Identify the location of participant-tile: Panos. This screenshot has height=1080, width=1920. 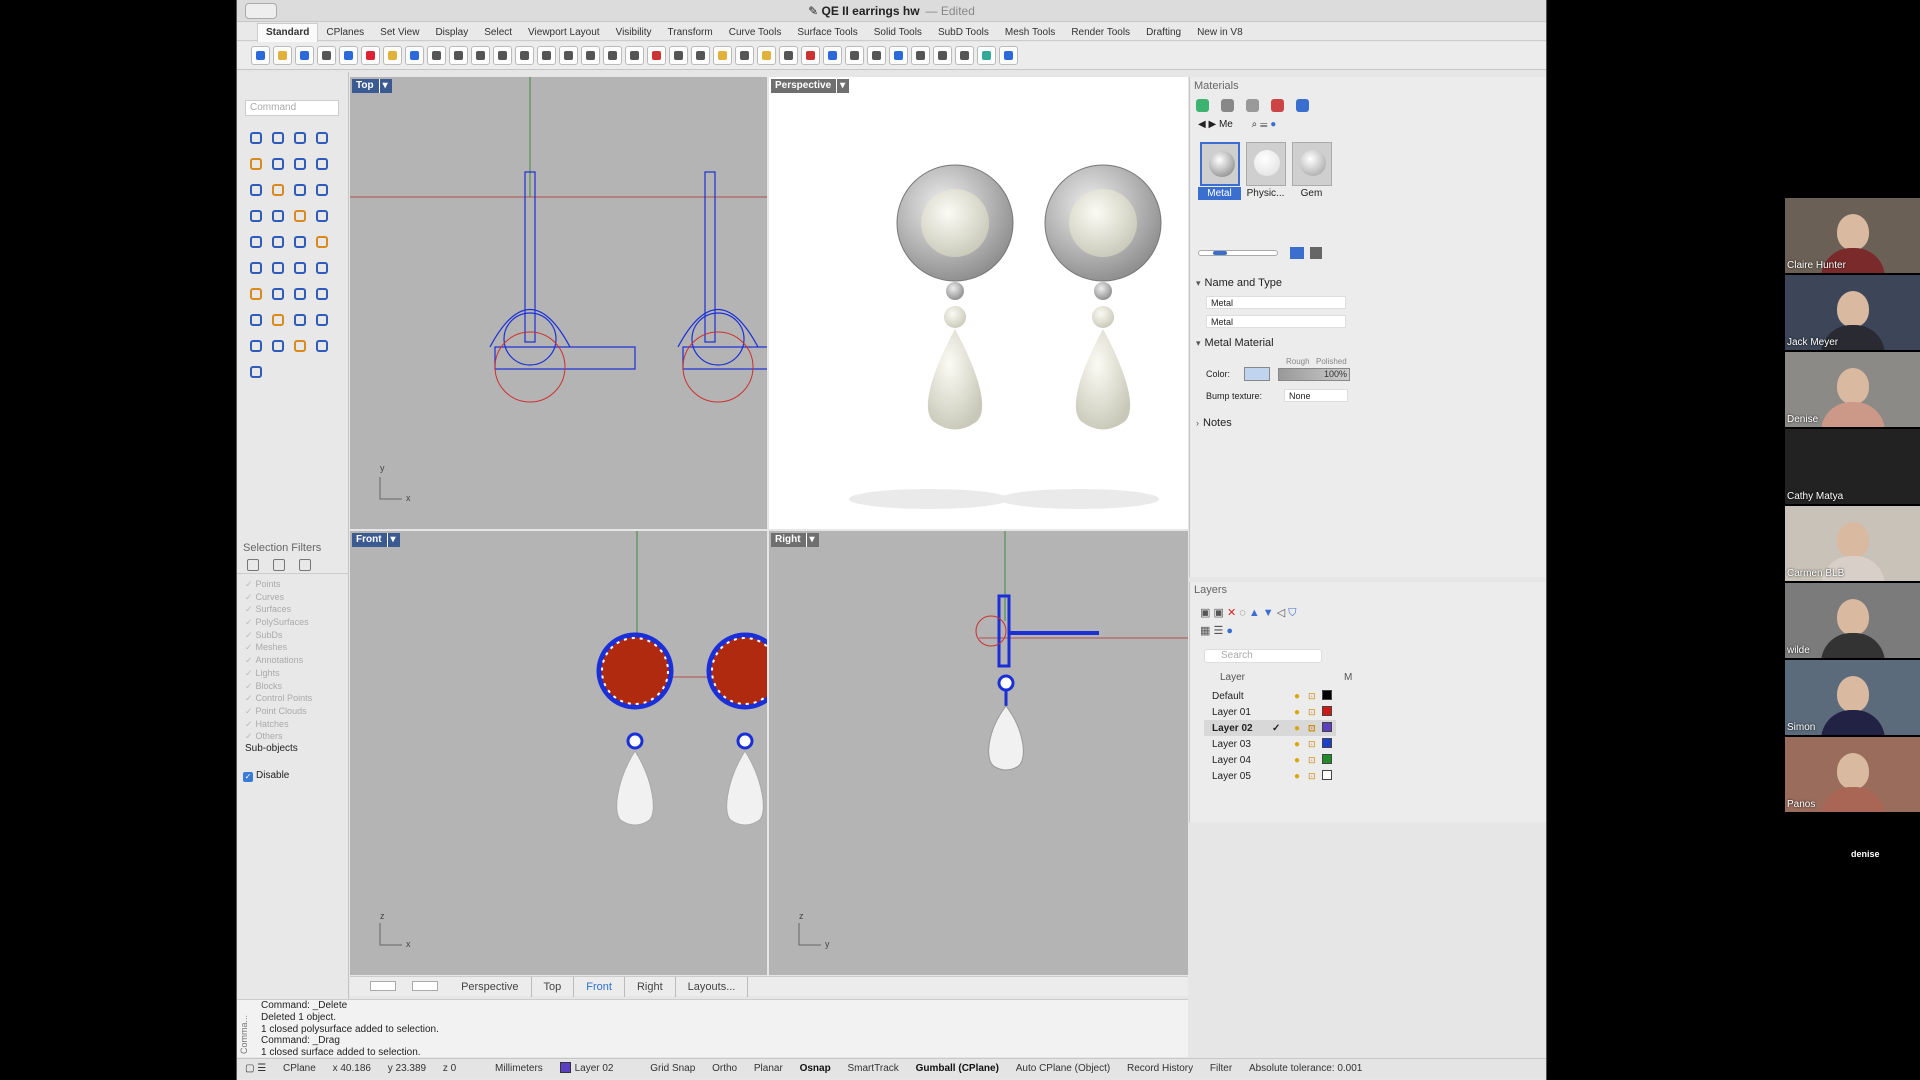
(1852, 774).